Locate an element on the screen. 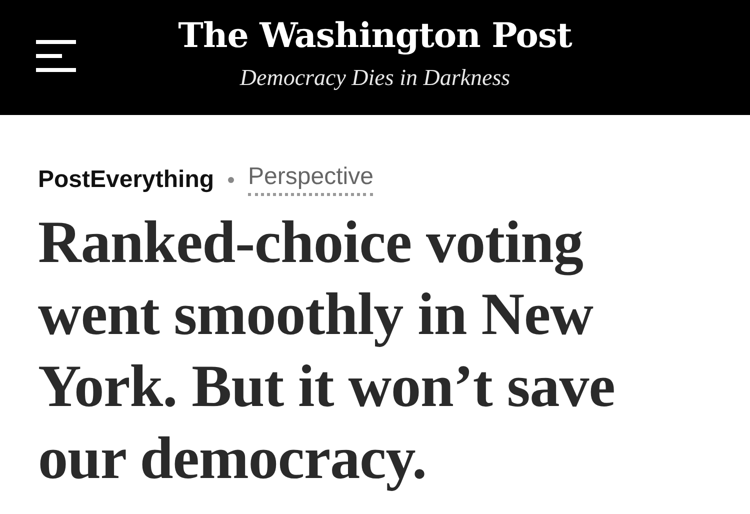 This screenshot has height=514, width=750. menu-button is located at coordinates (56, 56).